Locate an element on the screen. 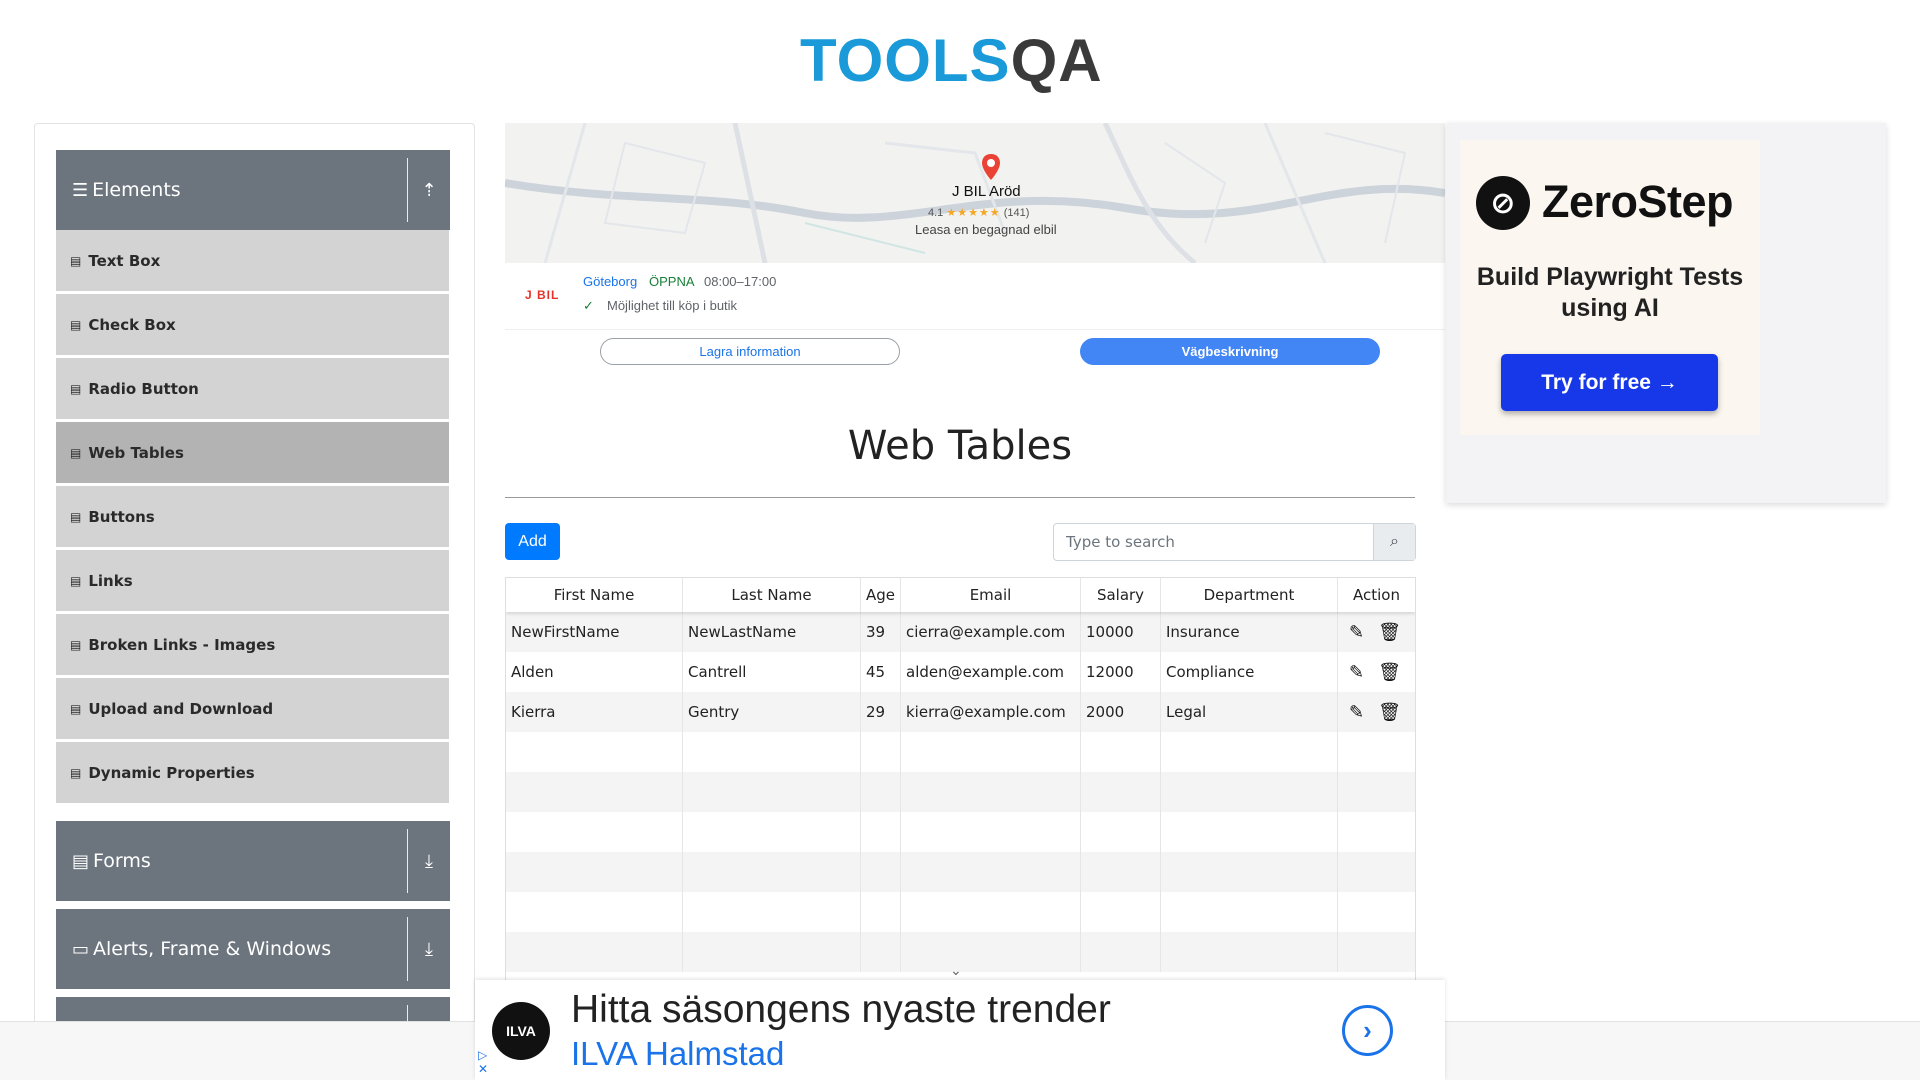  window-icon: ▭ is located at coordinates (81, 949).